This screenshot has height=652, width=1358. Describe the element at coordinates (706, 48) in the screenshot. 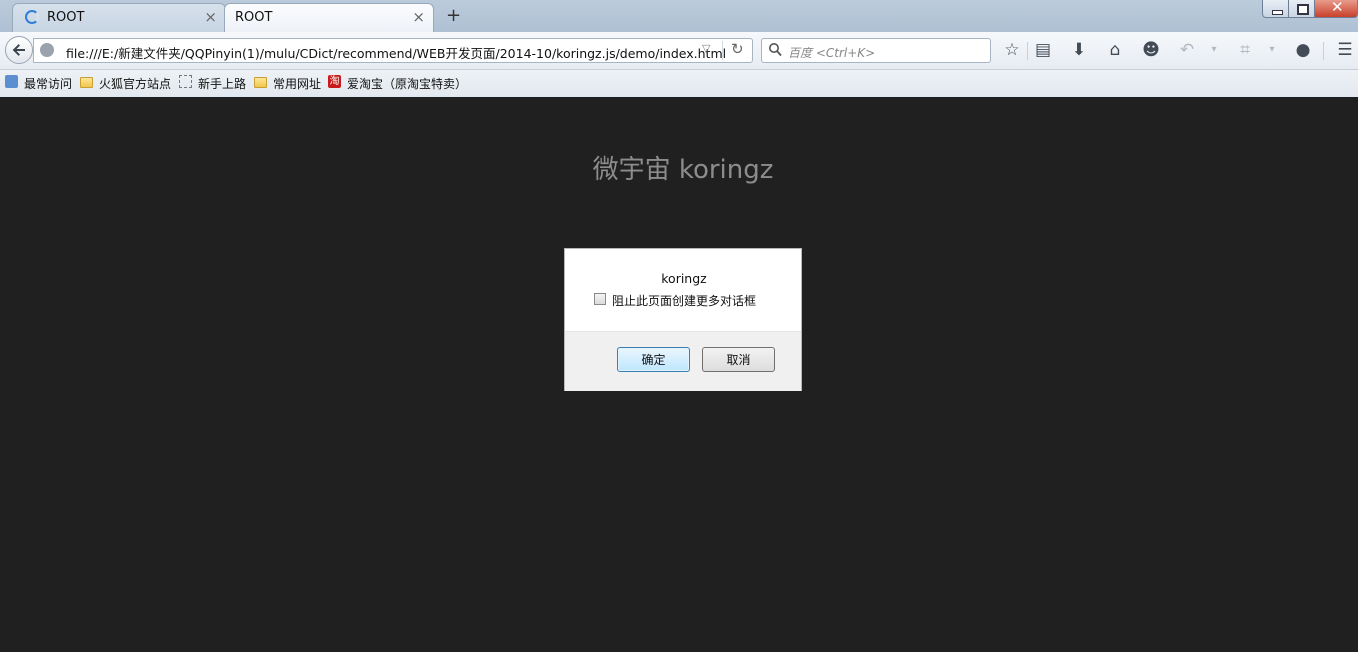

I see `history-dropdown-icon: ▽` at that location.